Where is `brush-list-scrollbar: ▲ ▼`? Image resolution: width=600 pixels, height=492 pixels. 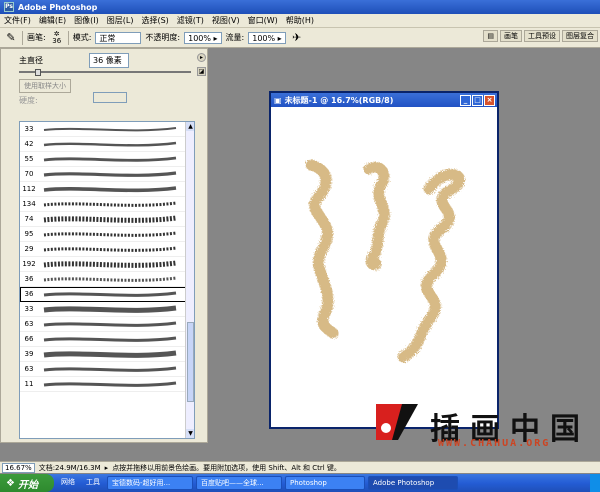
brush-list-scrollbar: ▲ ▼ is located at coordinates (189, 280).